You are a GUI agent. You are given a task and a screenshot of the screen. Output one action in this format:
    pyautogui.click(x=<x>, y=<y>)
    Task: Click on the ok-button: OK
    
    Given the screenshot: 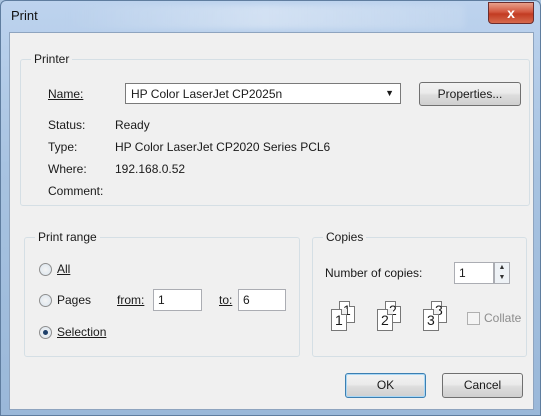 What is the action you would take?
    pyautogui.click(x=385, y=385)
    